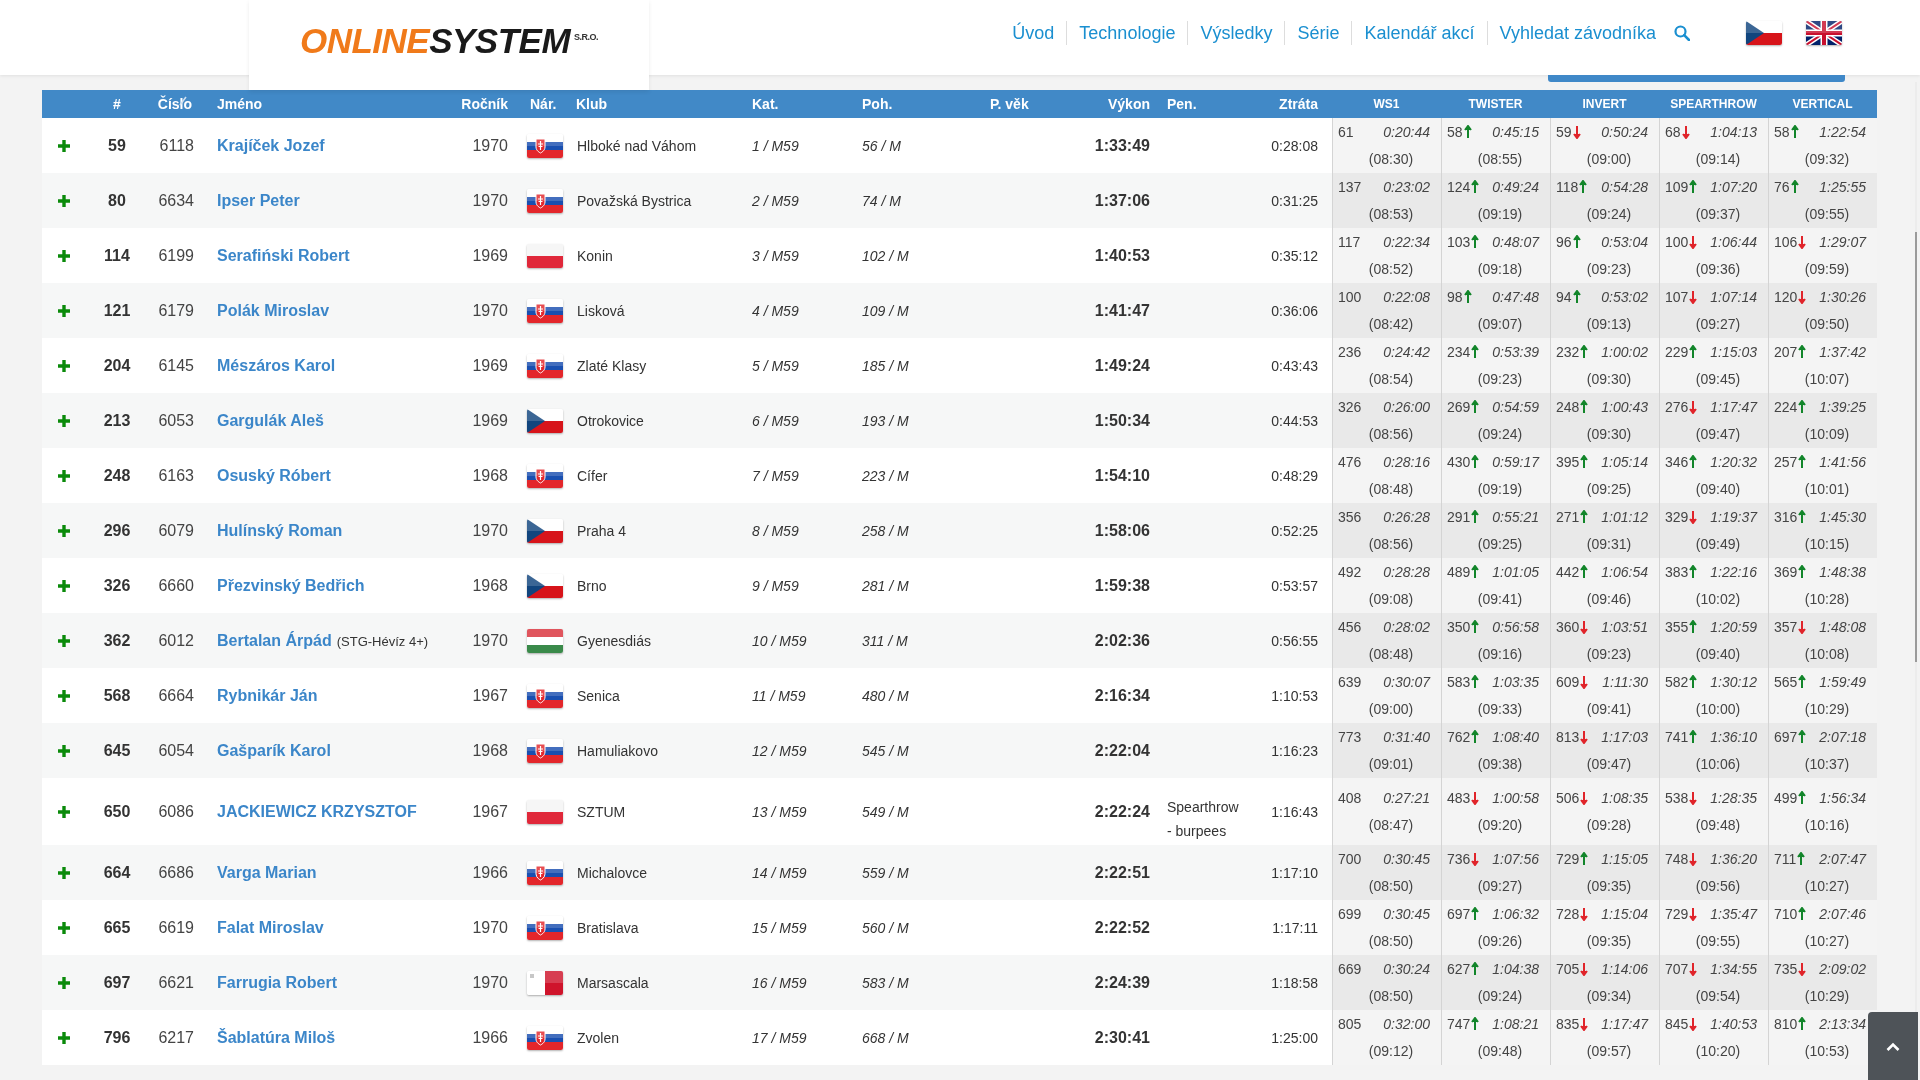 Image resolution: width=1920 pixels, height=1080 pixels. Describe the element at coordinates (274, 750) in the screenshot. I see `athlete-link: Gašparík Karol` at that location.